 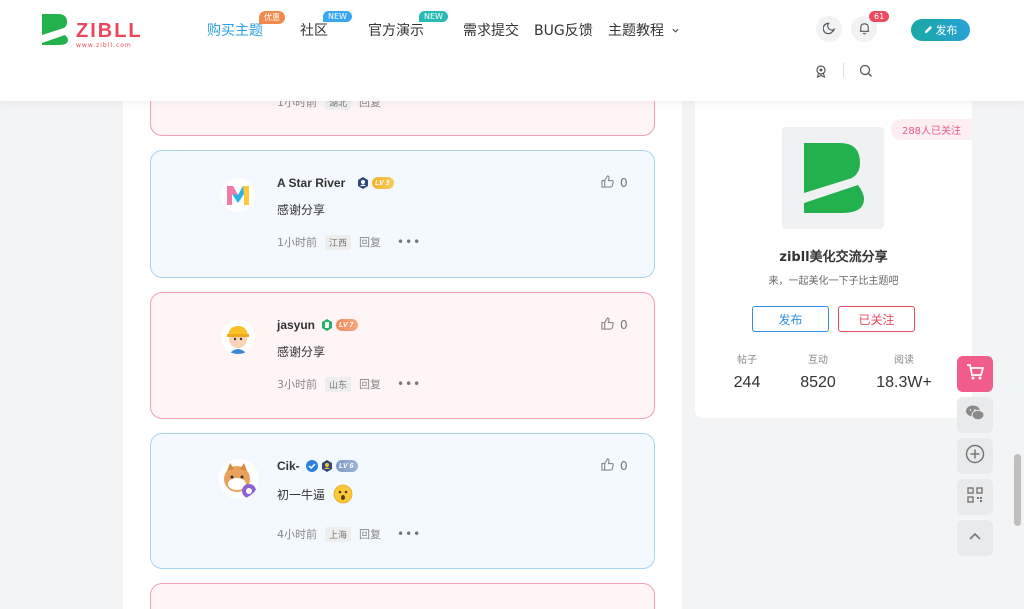 I want to click on signin-badge-icon, so click(x=822, y=71).